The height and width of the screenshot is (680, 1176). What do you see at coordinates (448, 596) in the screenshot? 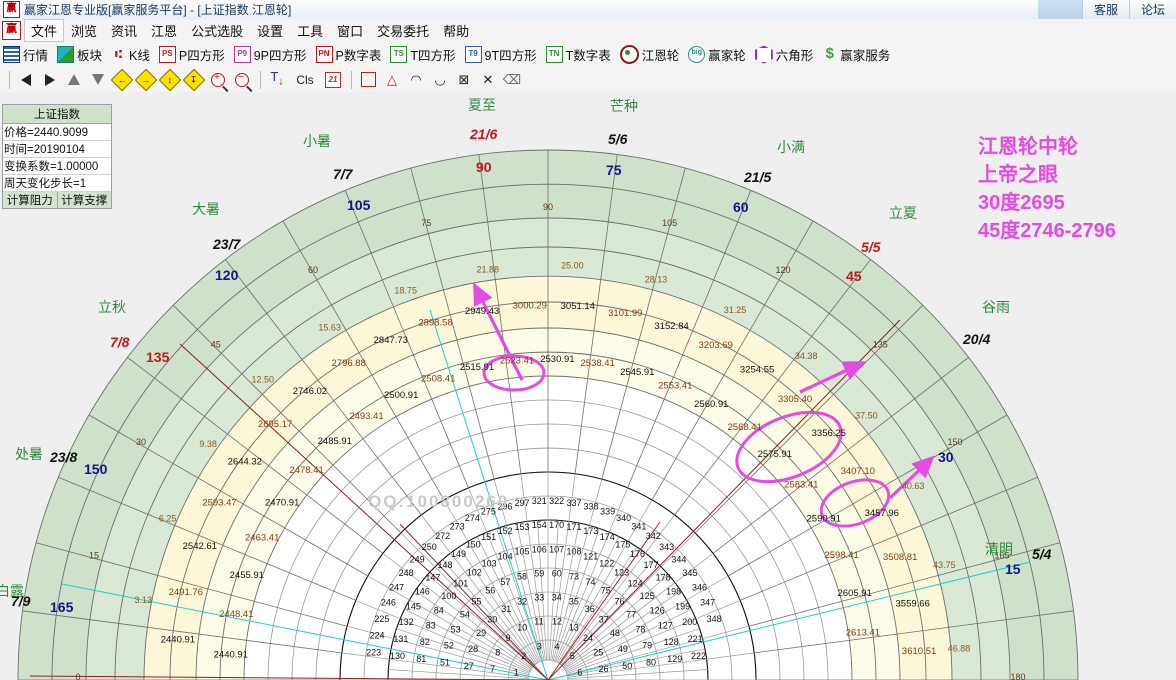
I see `svg-text: 100` at bounding box center [448, 596].